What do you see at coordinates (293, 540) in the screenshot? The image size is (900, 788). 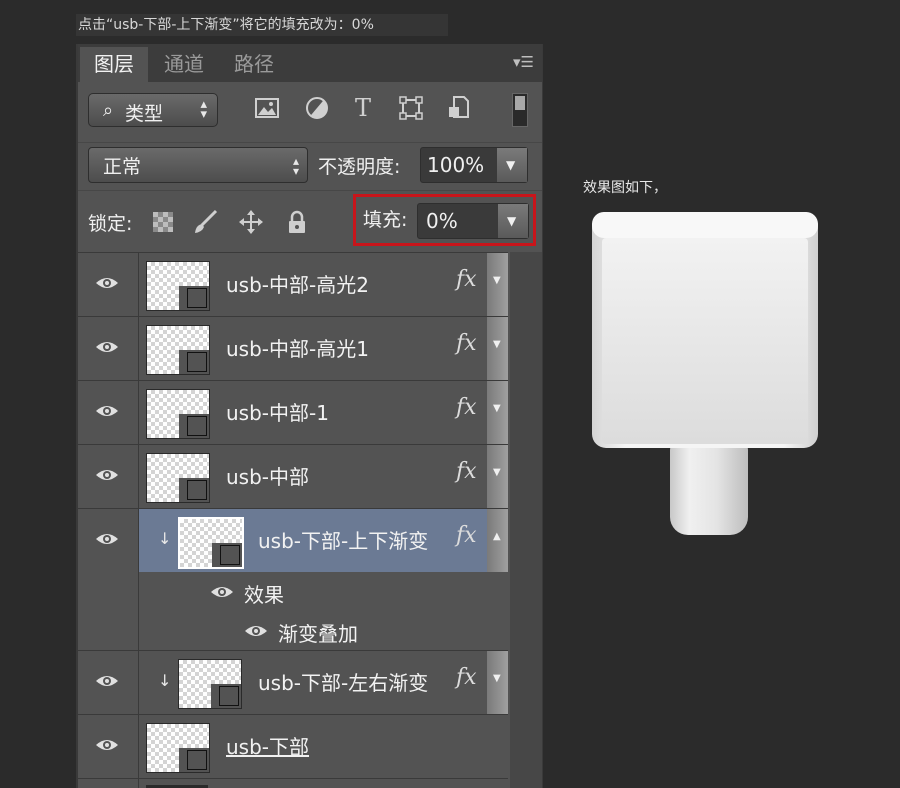 I see `layer-row-selected: ↓ usb-下部-上下渐变 fx ▲` at bounding box center [293, 540].